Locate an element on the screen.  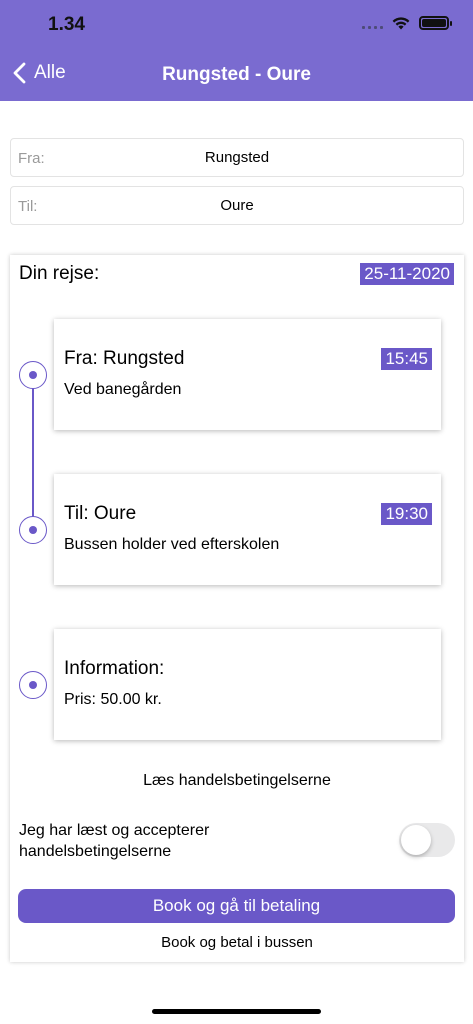
book-pay-in-bus-button: Book og betal i bussen is located at coordinates (237, 942).